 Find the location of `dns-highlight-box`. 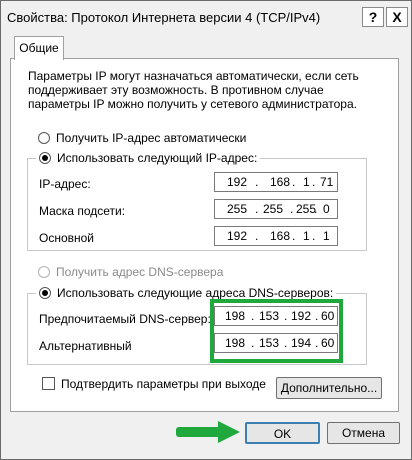

dns-highlight-box is located at coordinates (276, 331).